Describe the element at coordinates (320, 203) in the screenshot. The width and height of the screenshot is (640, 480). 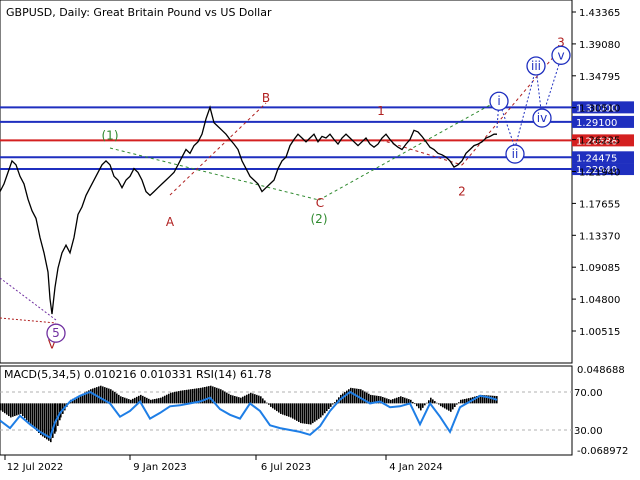
I see `wave-label: C` at that location.